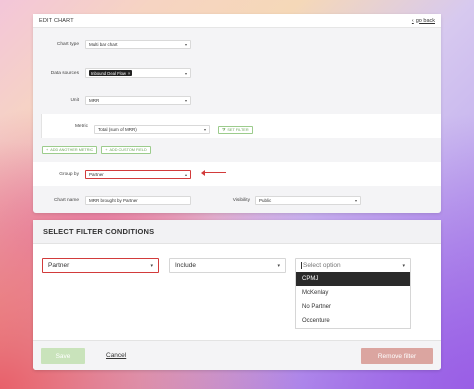  I want to click on add-another-metric-button: + ADD ANOTHER METRIC, so click(70, 150).